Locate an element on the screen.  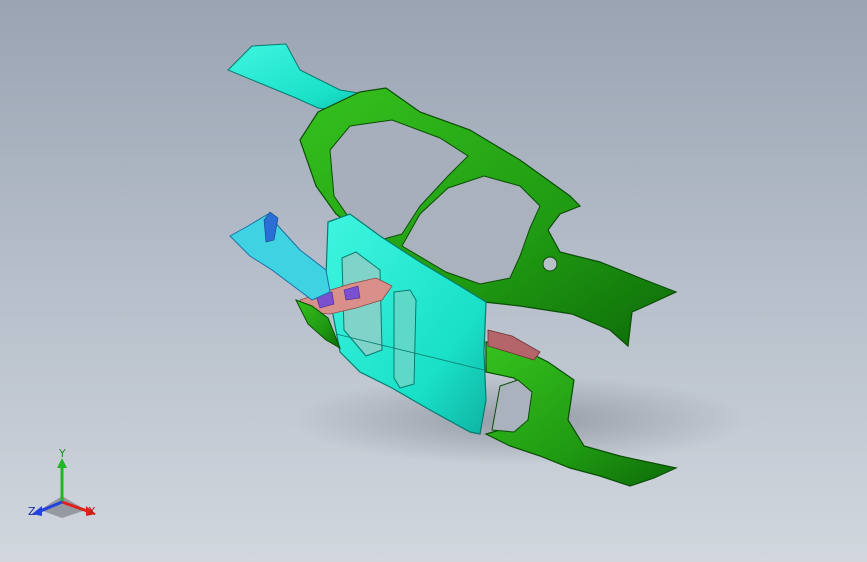
triad-z-label: Z is located at coordinates (32, 511).